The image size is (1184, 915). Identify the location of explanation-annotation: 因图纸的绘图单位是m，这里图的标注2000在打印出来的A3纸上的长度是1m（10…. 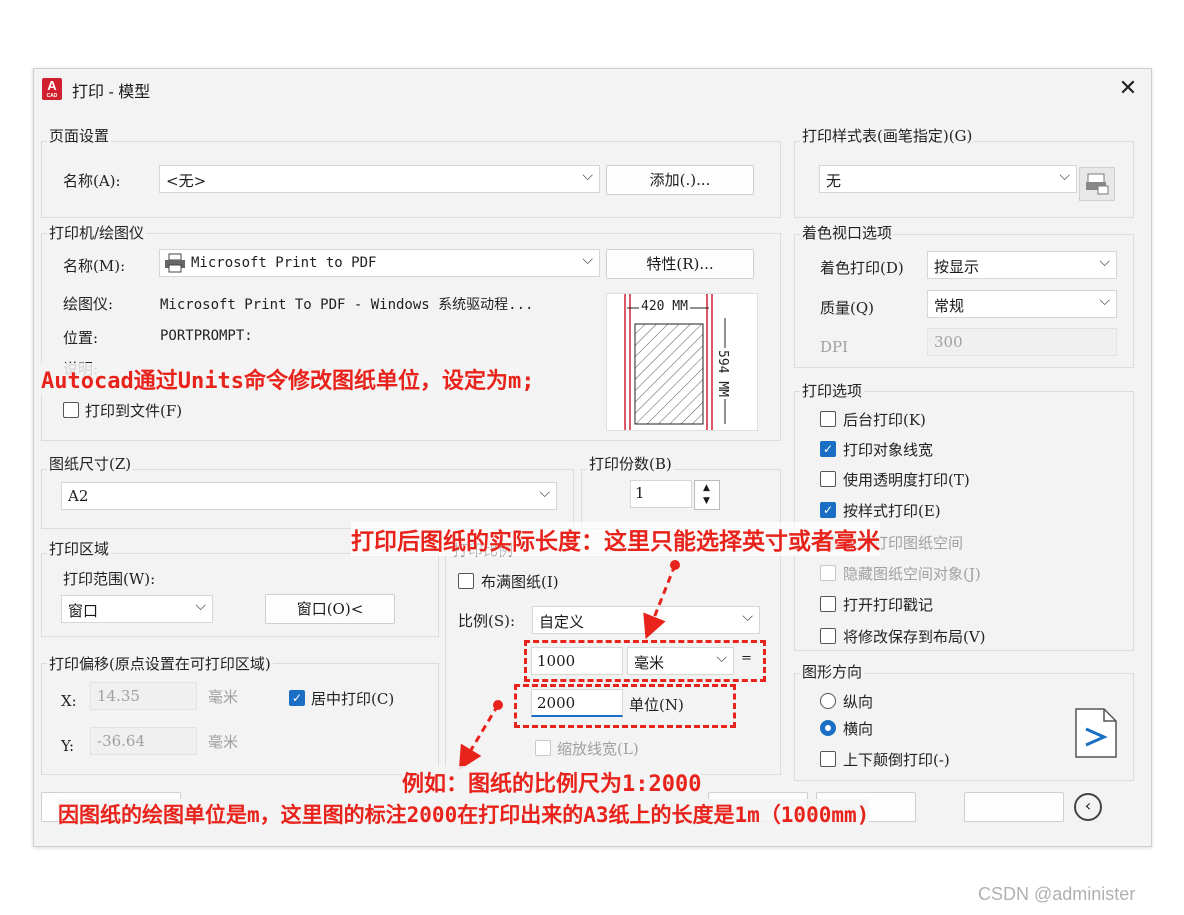
(464, 814).